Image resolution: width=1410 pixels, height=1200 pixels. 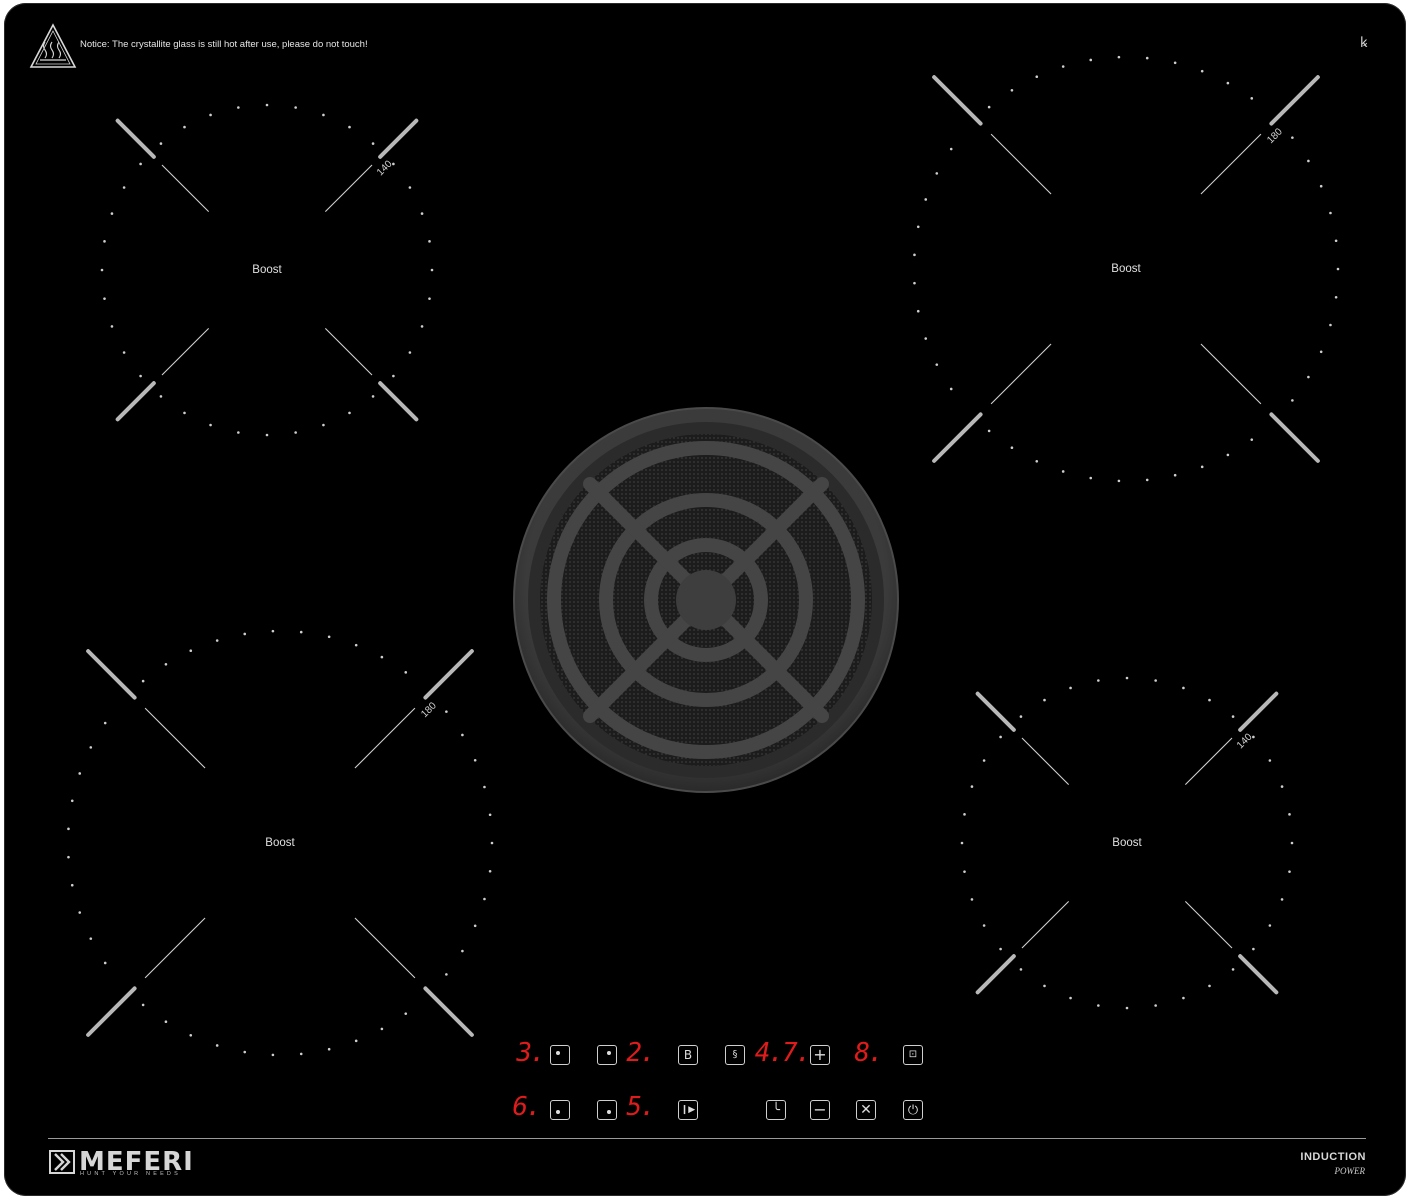 I want to click on clock-icon: ╰, so click(x=776, y=1110).